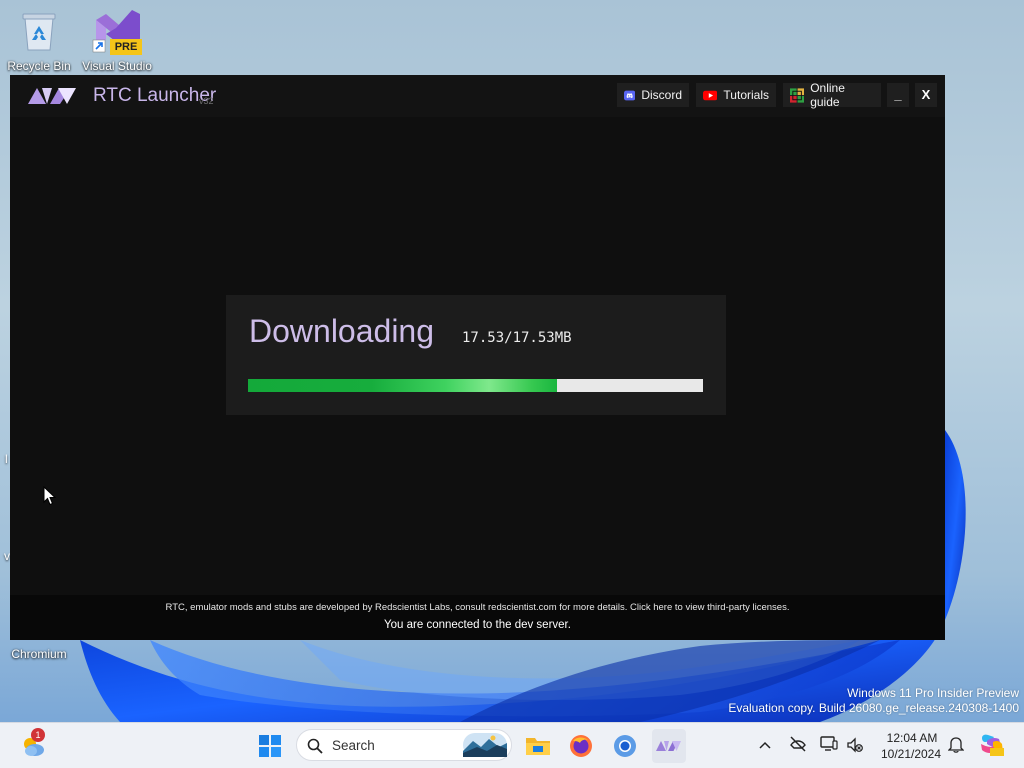 This screenshot has width=1024, height=768. I want to click on tutorials-label: Tutorials, so click(746, 95).